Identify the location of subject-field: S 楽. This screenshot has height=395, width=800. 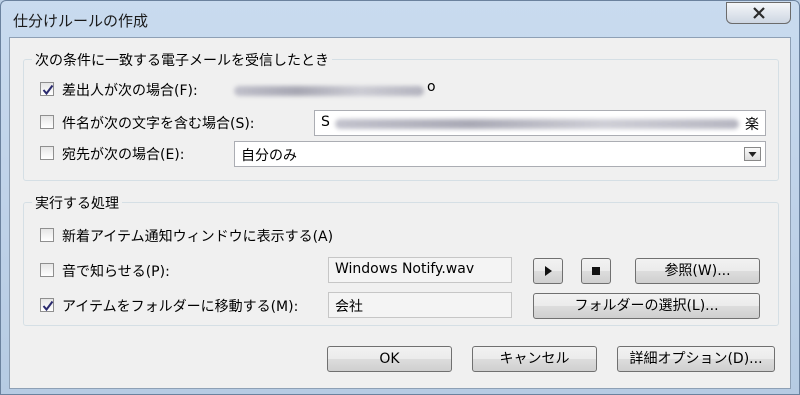
(540, 123).